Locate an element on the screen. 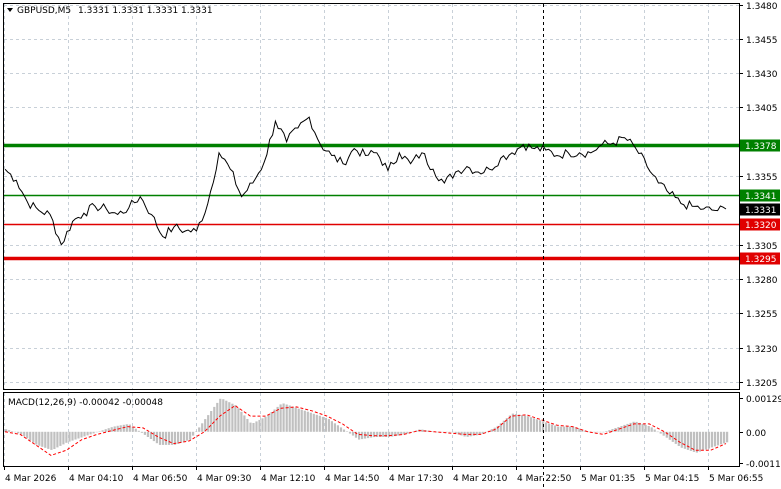  y-tick-label: 1.3205 is located at coordinates (762, 384).